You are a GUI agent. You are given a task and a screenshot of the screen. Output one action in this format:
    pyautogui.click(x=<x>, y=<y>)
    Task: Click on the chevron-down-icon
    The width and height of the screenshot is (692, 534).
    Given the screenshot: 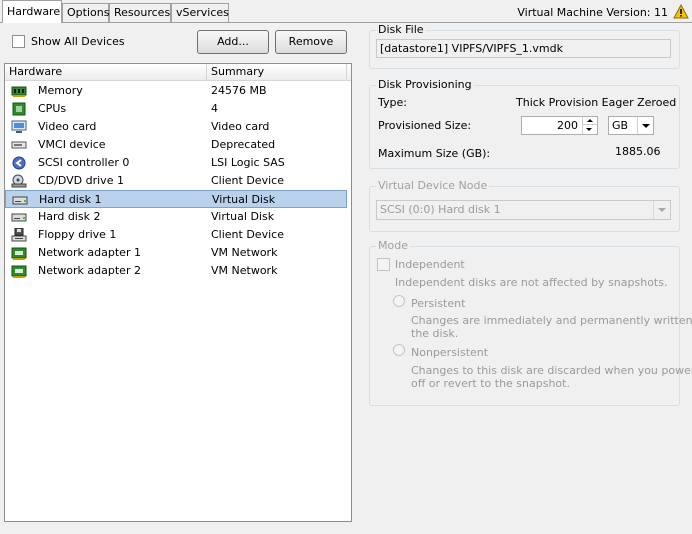 What is the action you would take?
    pyautogui.click(x=662, y=210)
    